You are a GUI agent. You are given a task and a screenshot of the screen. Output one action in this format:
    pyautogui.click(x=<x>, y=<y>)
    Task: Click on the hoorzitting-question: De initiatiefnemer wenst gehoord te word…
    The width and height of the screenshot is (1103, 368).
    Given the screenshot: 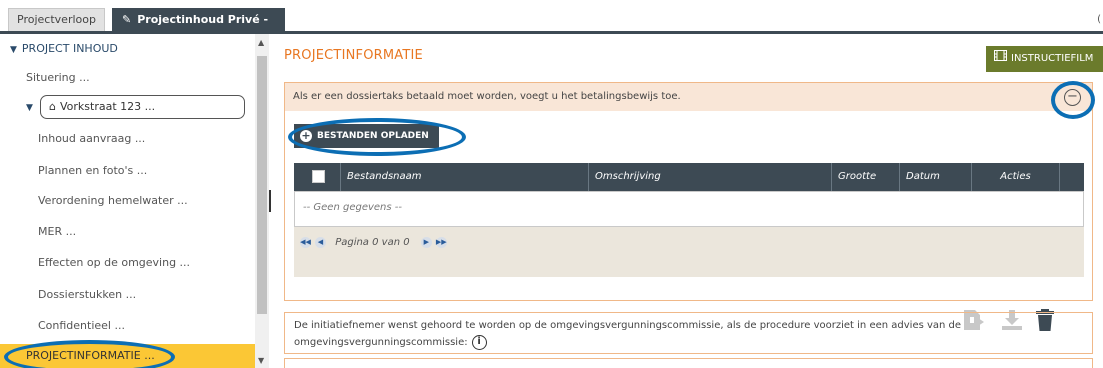 What is the action you would take?
    pyautogui.click(x=644, y=334)
    